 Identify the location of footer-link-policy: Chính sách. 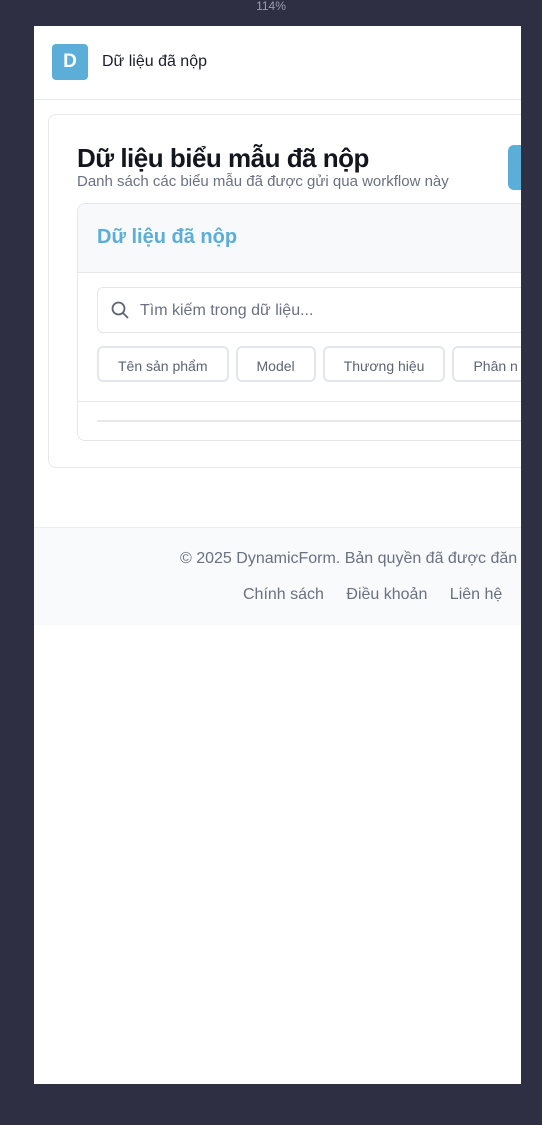
(283, 595).